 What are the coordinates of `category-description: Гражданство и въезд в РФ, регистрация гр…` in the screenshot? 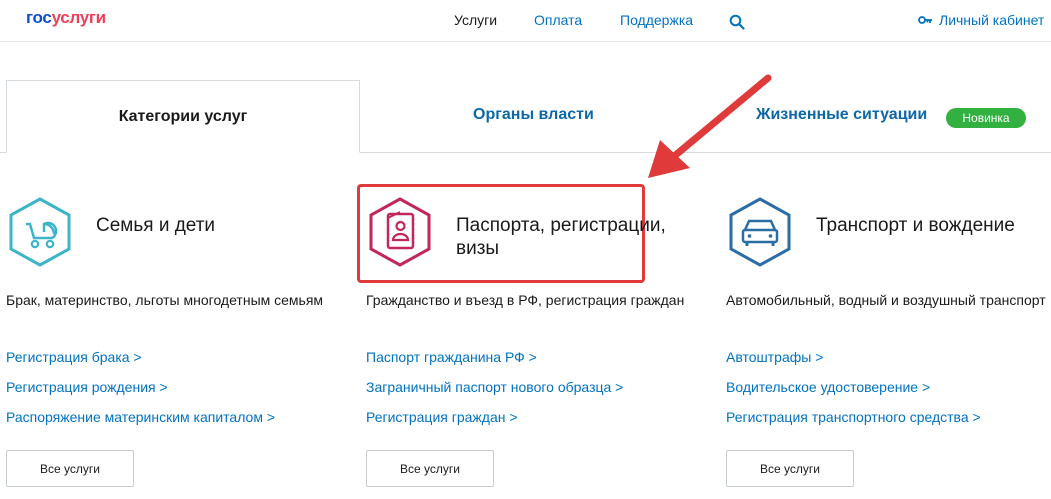 It's located at (525, 300).